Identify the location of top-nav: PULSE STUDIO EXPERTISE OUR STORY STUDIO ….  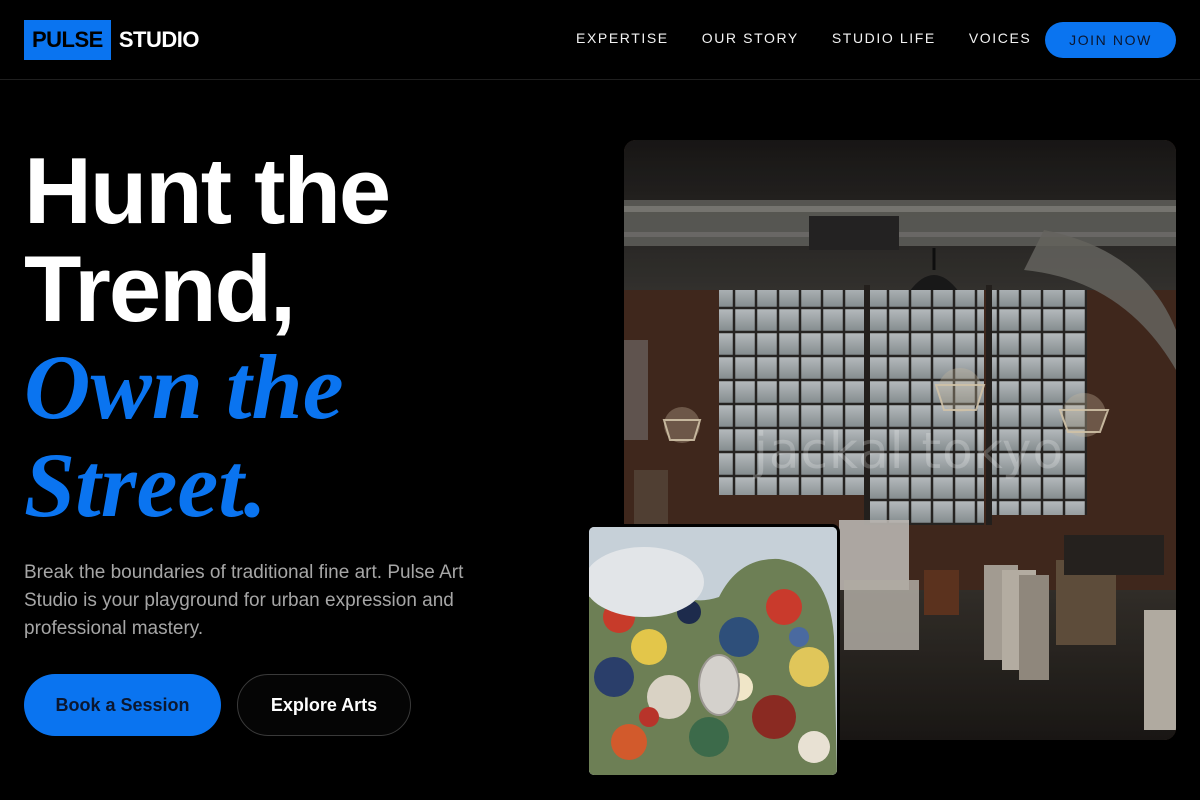
(600, 40).